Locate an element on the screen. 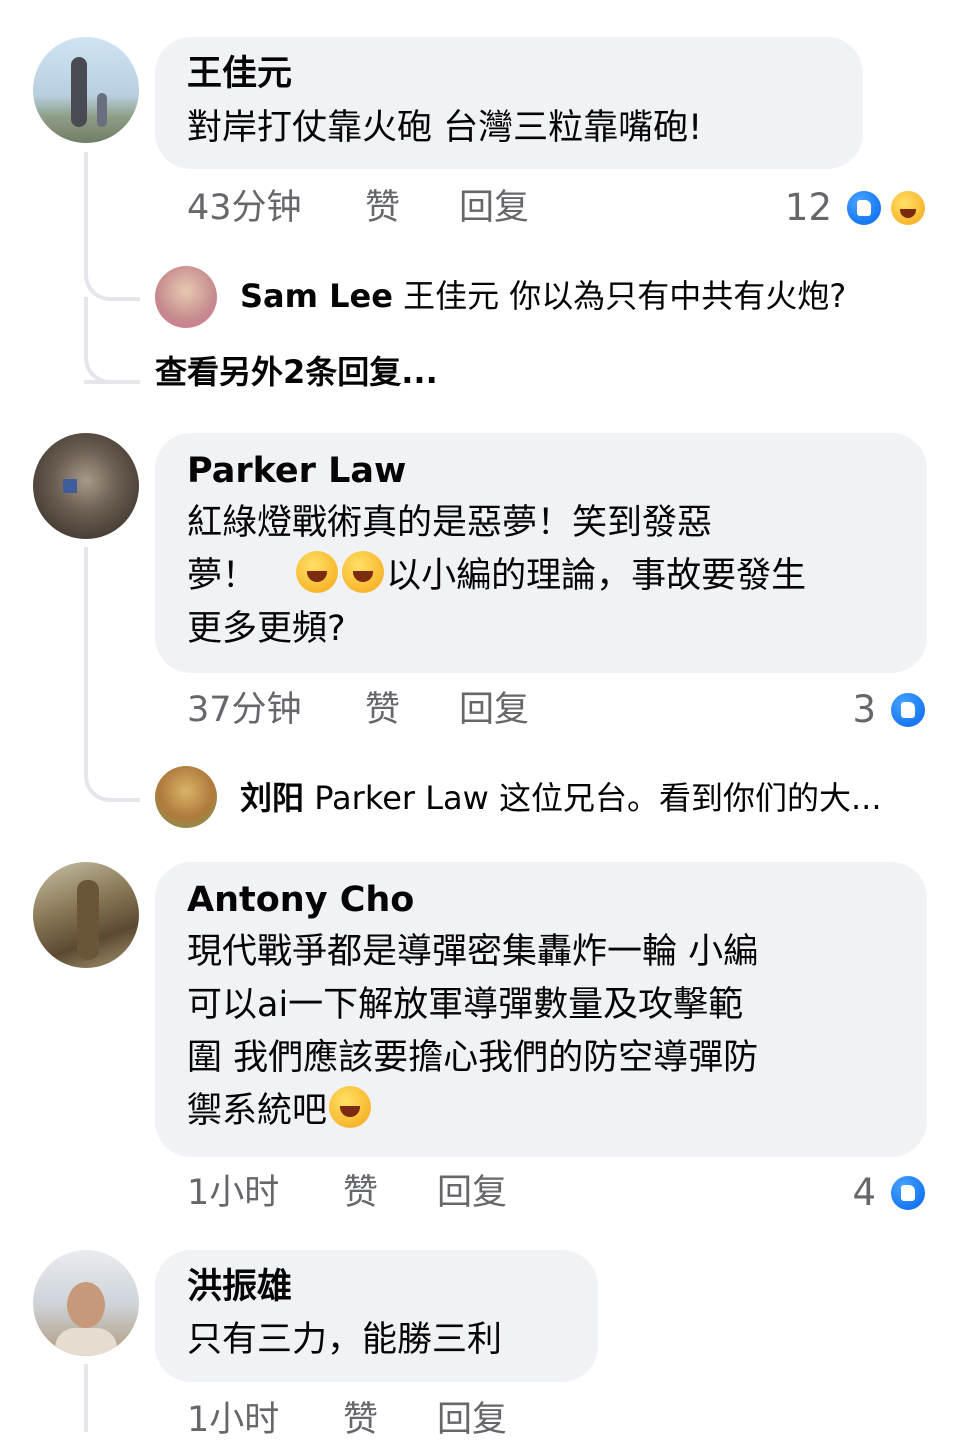  comment-author: 王佳元 is located at coordinates (239, 74).